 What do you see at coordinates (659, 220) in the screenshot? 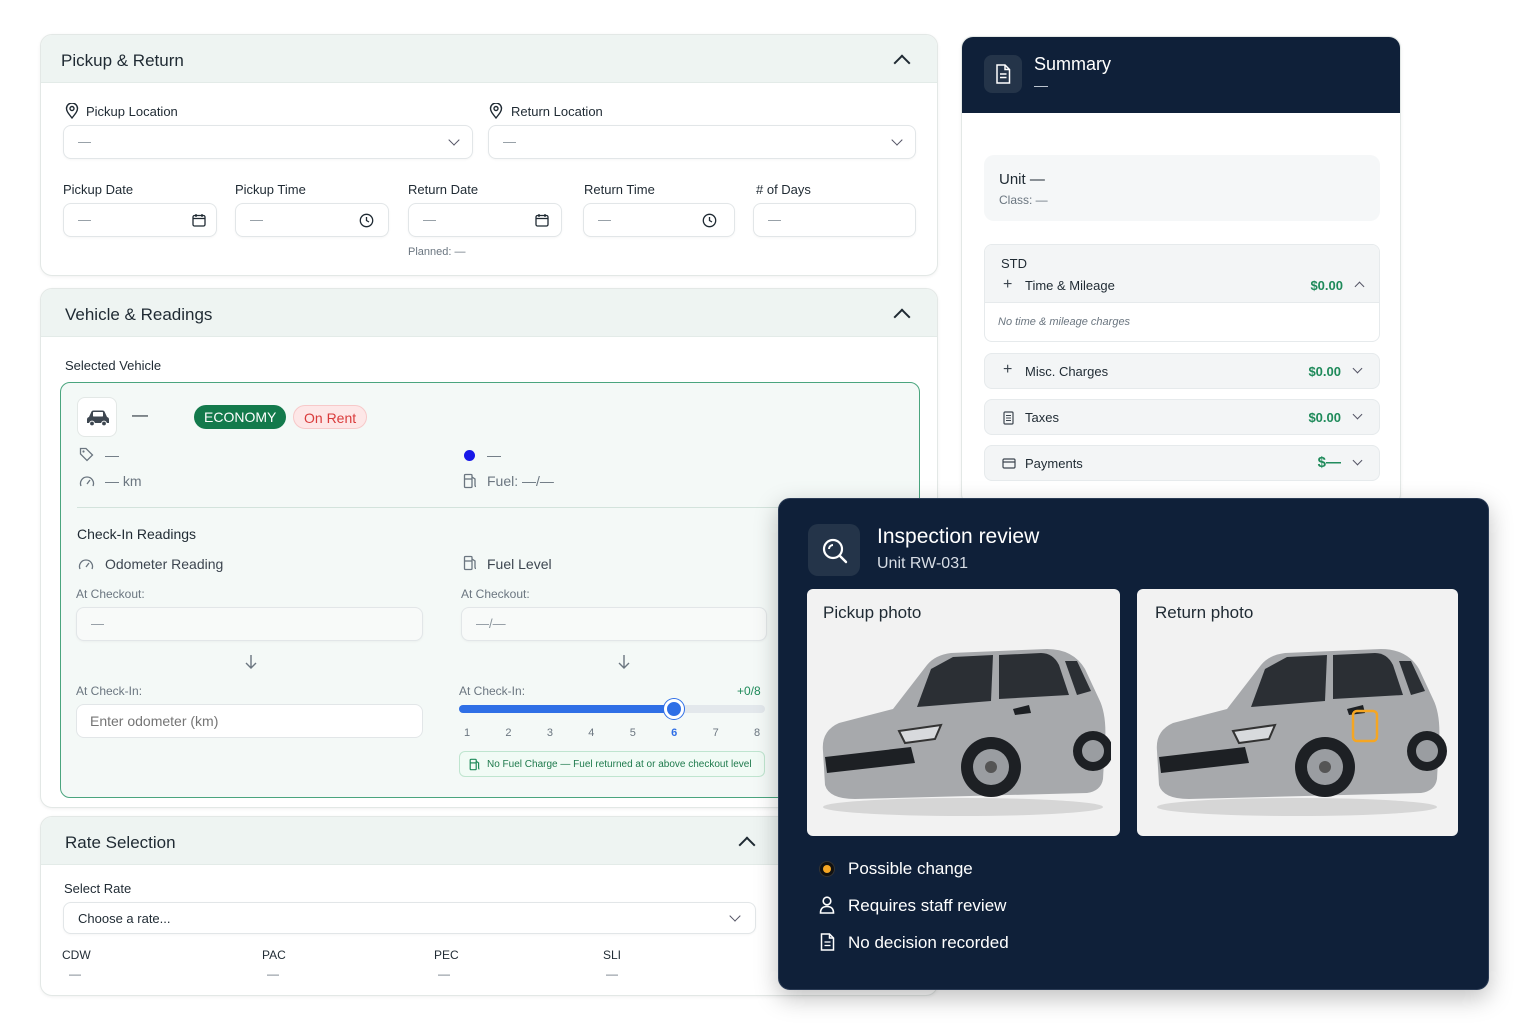
I see `return-time-input: —` at bounding box center [659, 220].